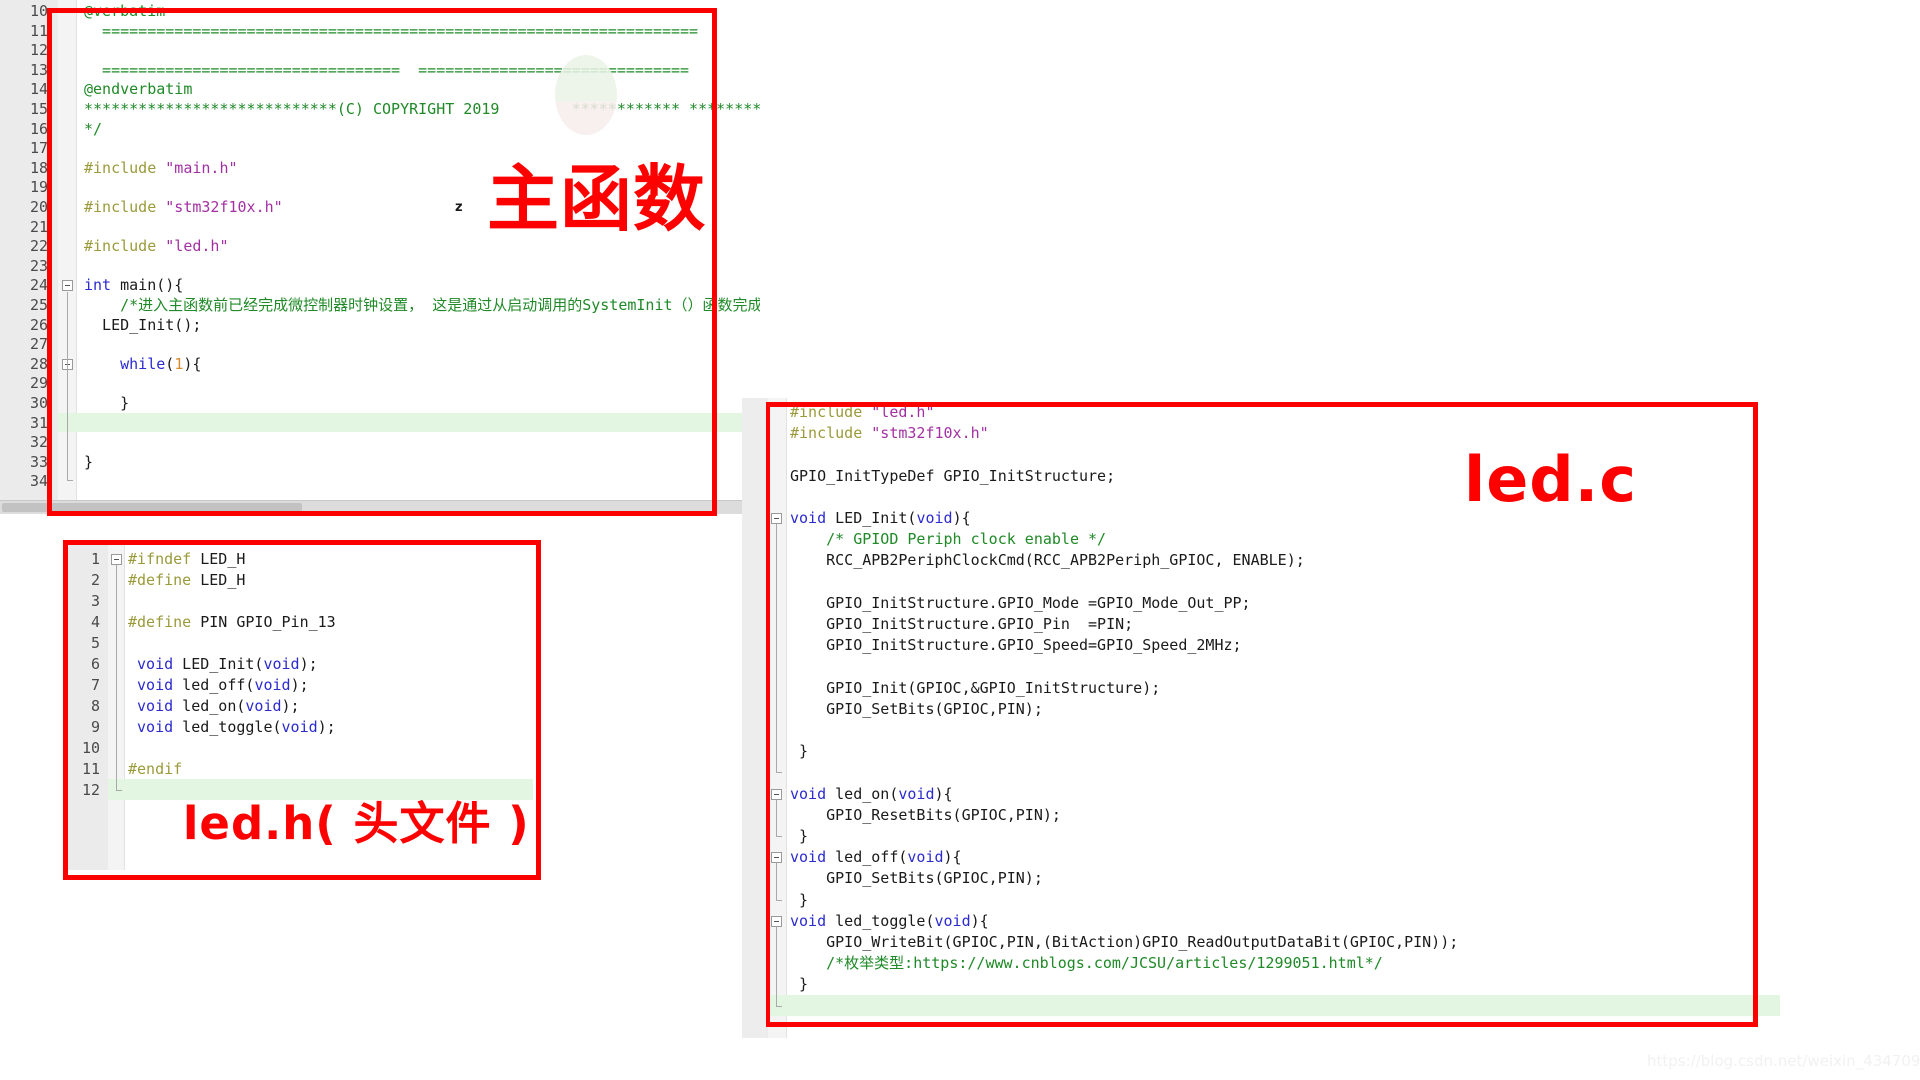  Describe the element at coordinates (38, 50) in the screenshot. I see `line-number: 12` at that location.